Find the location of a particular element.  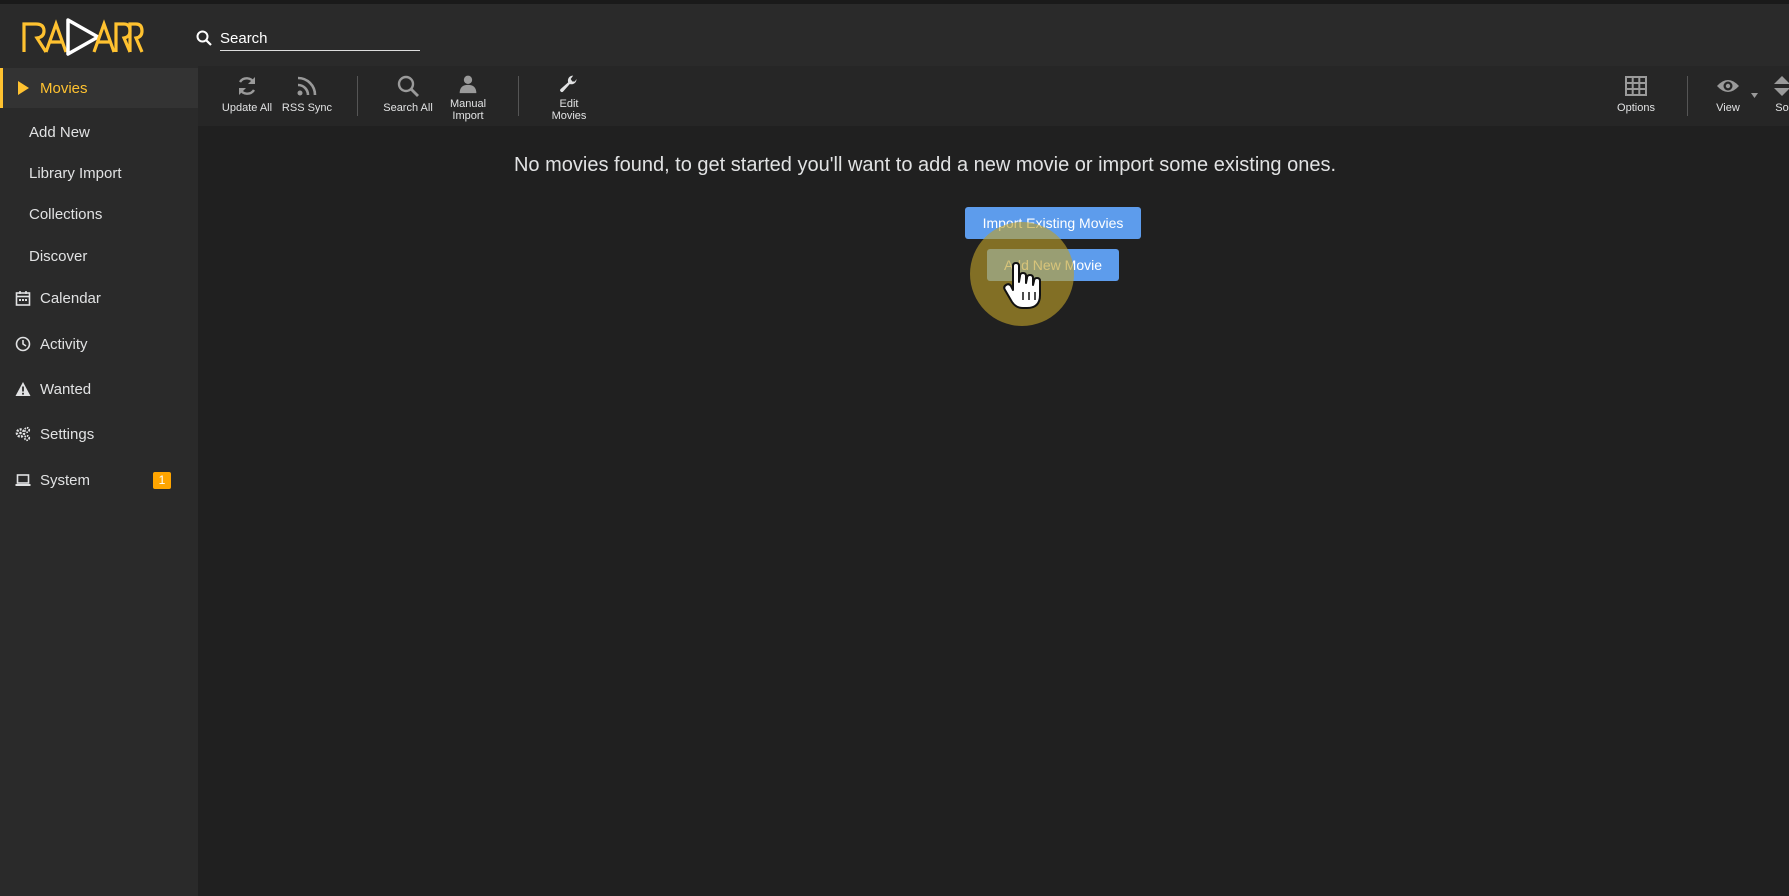

sidebar-item-settings: Settings is located at coordinates (99, 434).